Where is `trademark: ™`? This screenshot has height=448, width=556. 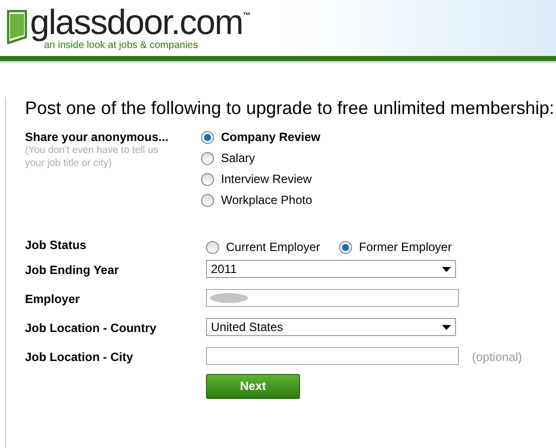 trademark: ™ is located at coordinates (246, 16).